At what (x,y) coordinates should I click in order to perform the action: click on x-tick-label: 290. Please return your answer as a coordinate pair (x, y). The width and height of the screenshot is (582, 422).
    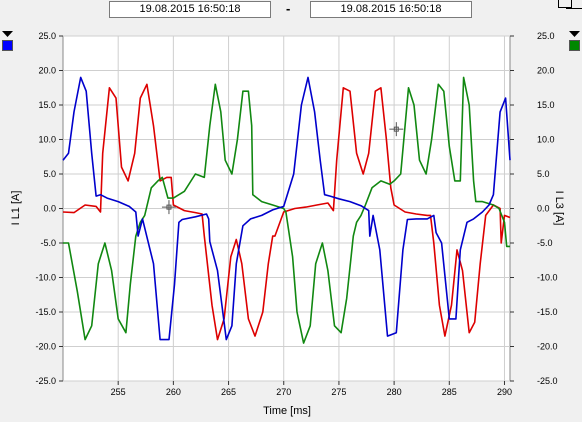
    Looking at the image, I should click on (504, 392).